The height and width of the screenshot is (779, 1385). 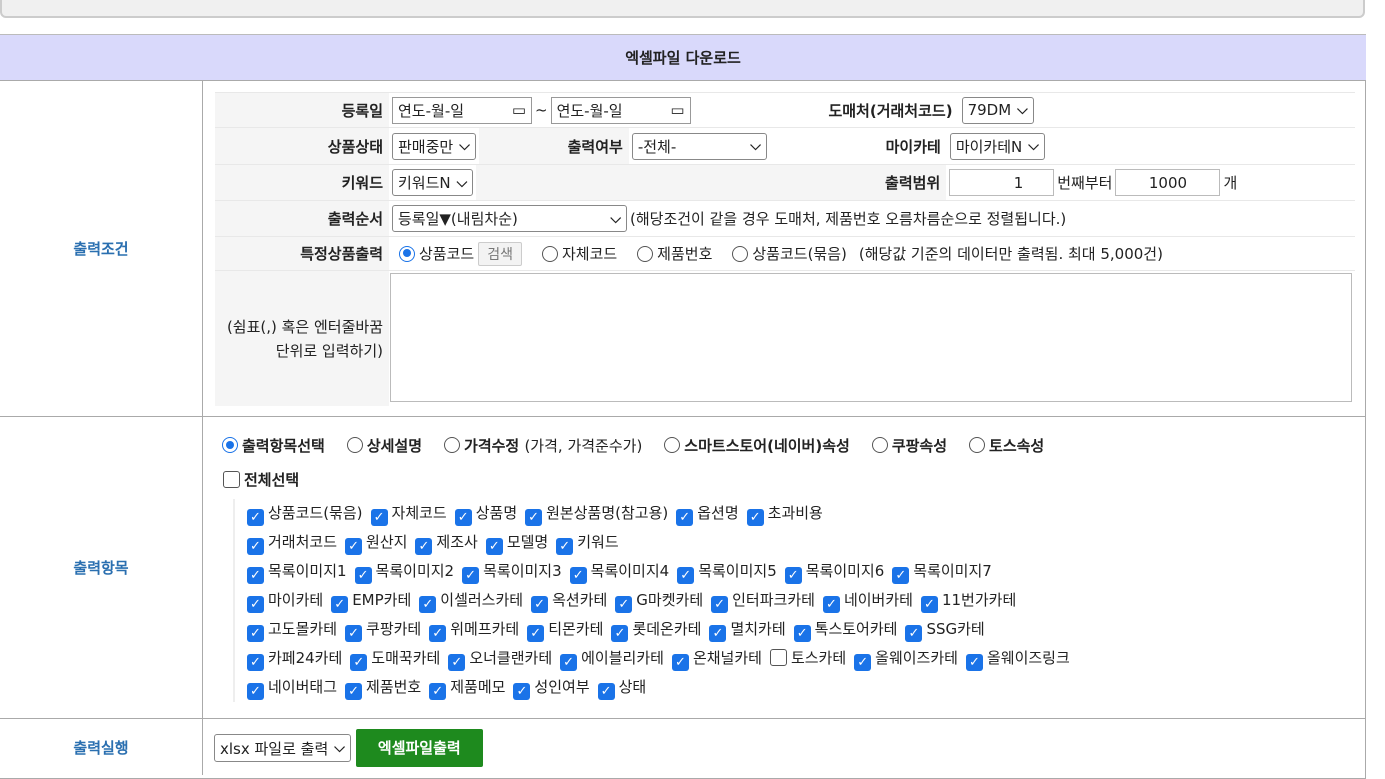 What do you see at coordinates (743, 631) in the screenshot?
I see `item-checkbox: ✓ 멸치카테` at bounding box center [743, 631].